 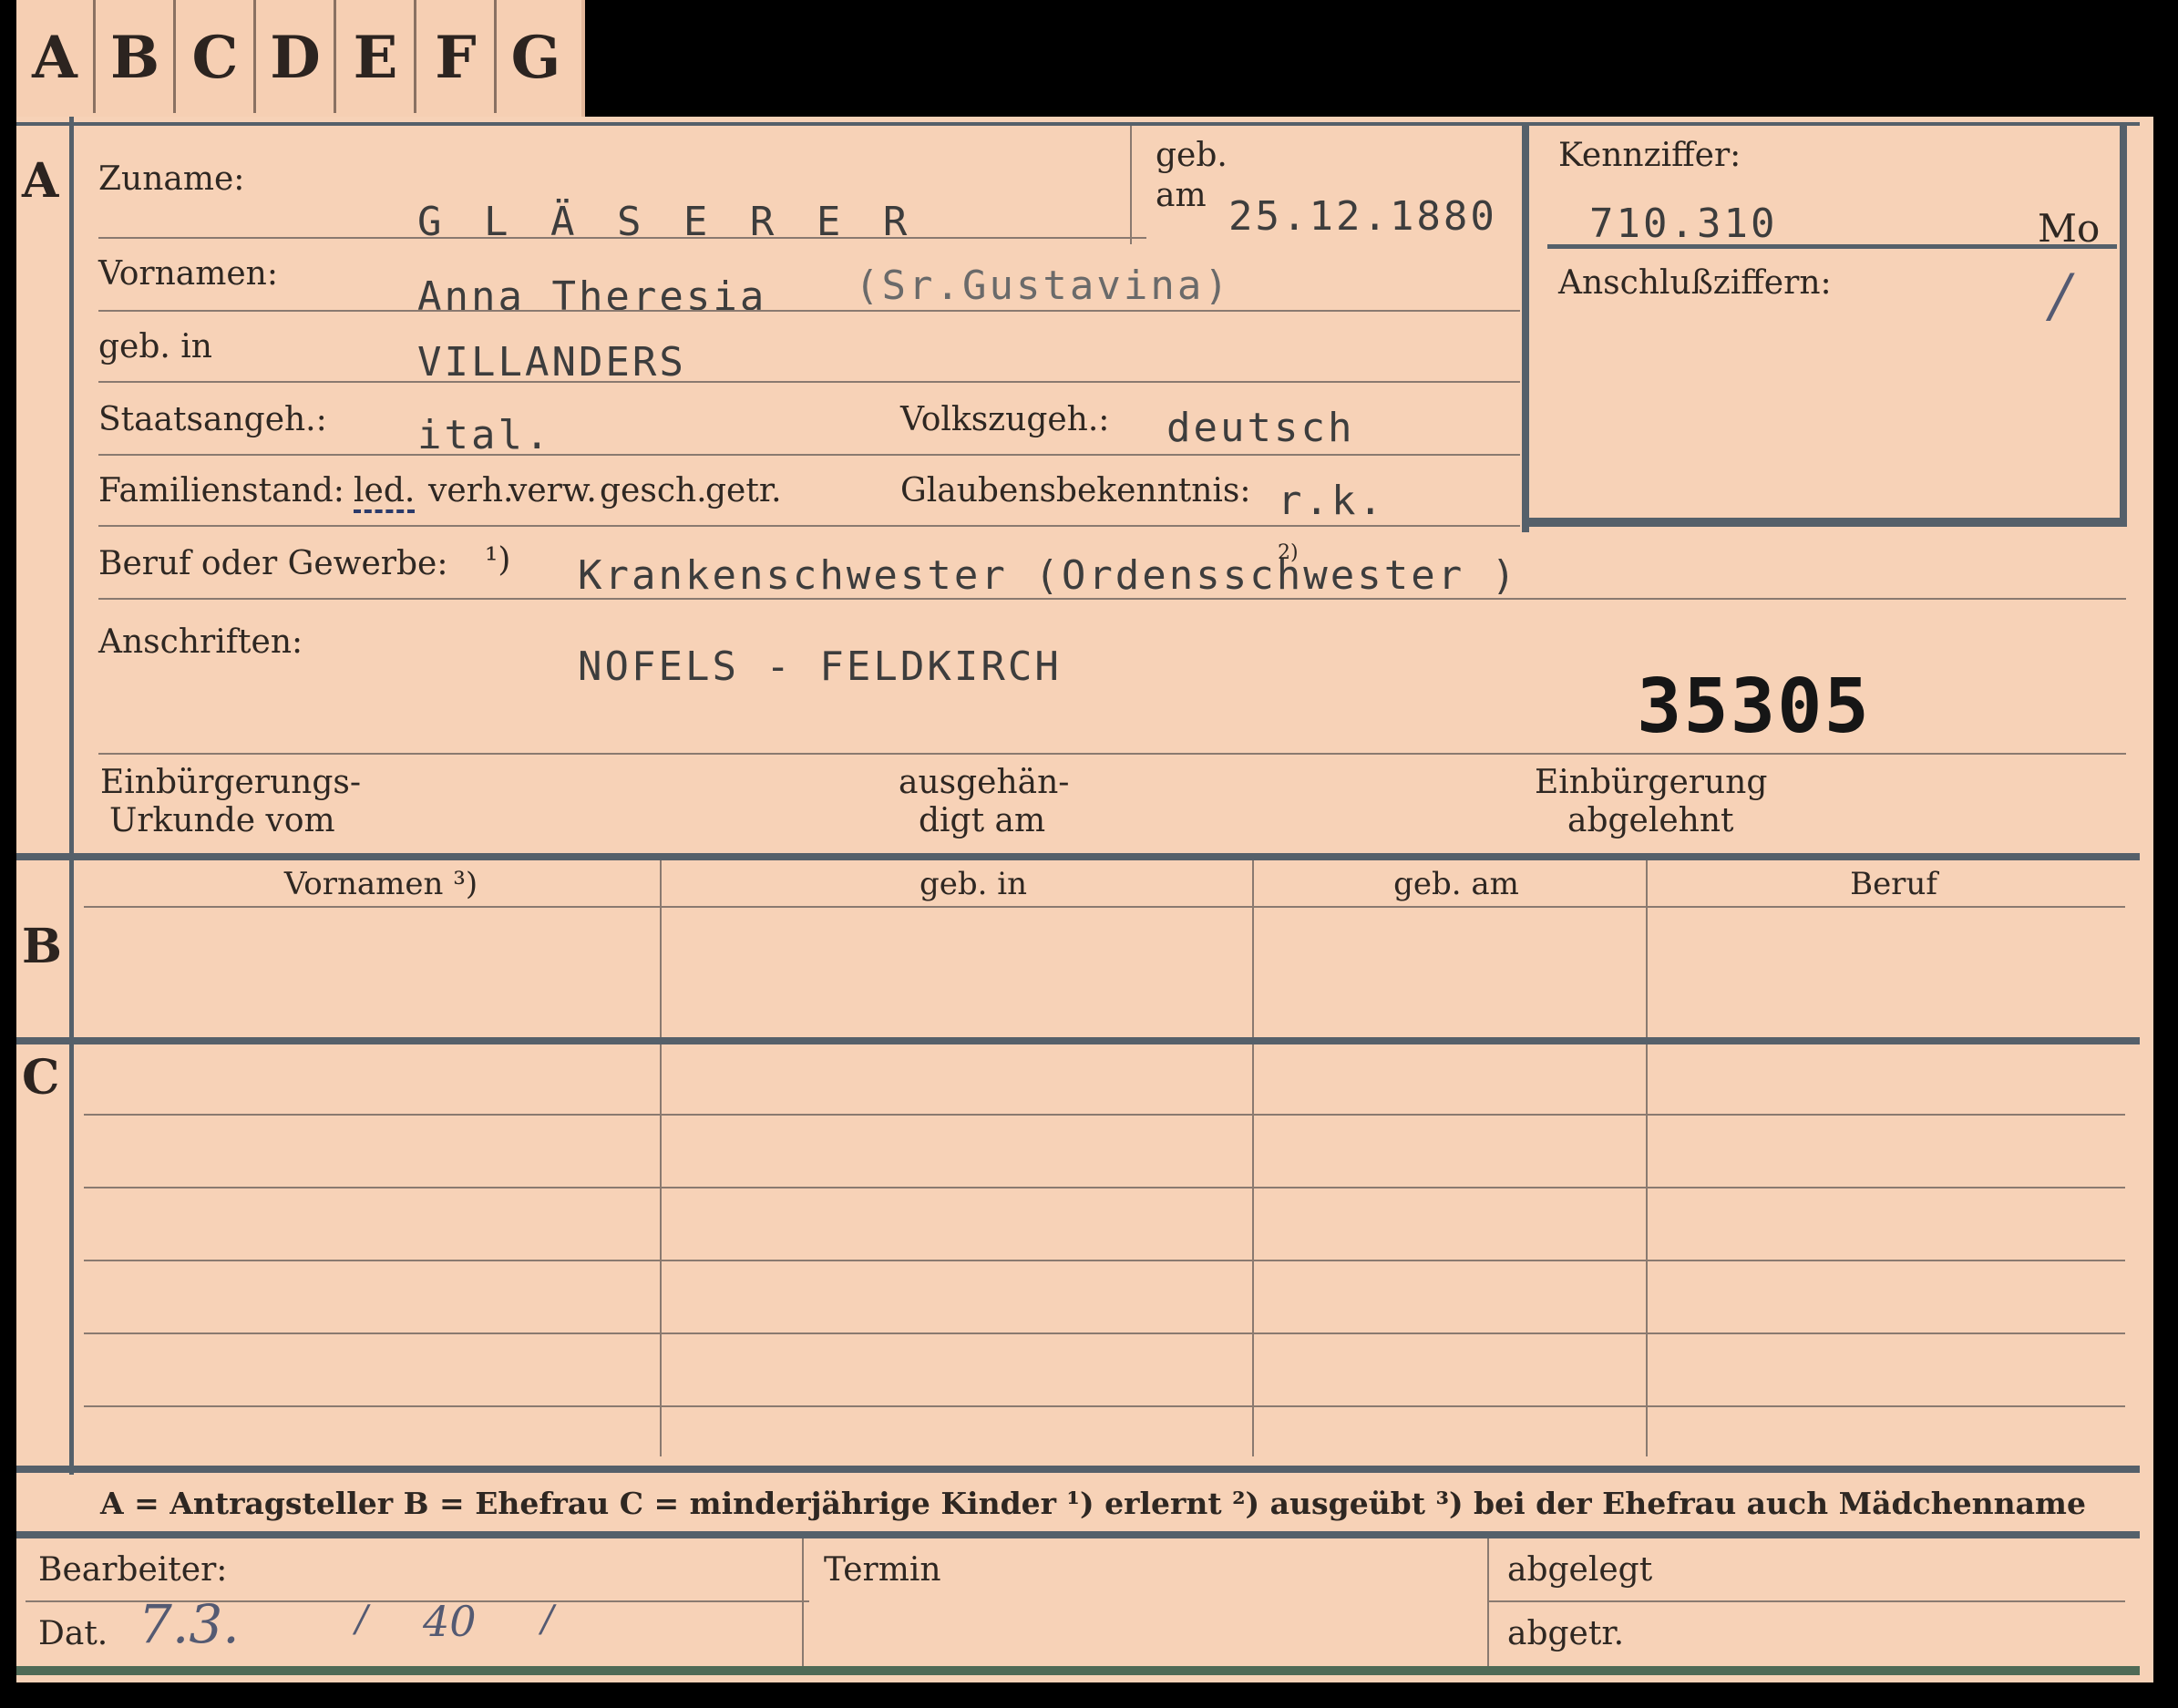 I want to click on kennziffer-value: 710.310, so click(x=1683, y=224).